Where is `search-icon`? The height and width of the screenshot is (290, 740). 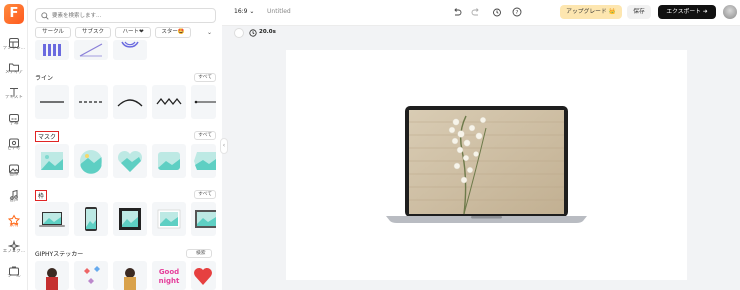
search-icon is located at coordinates (45, 16).